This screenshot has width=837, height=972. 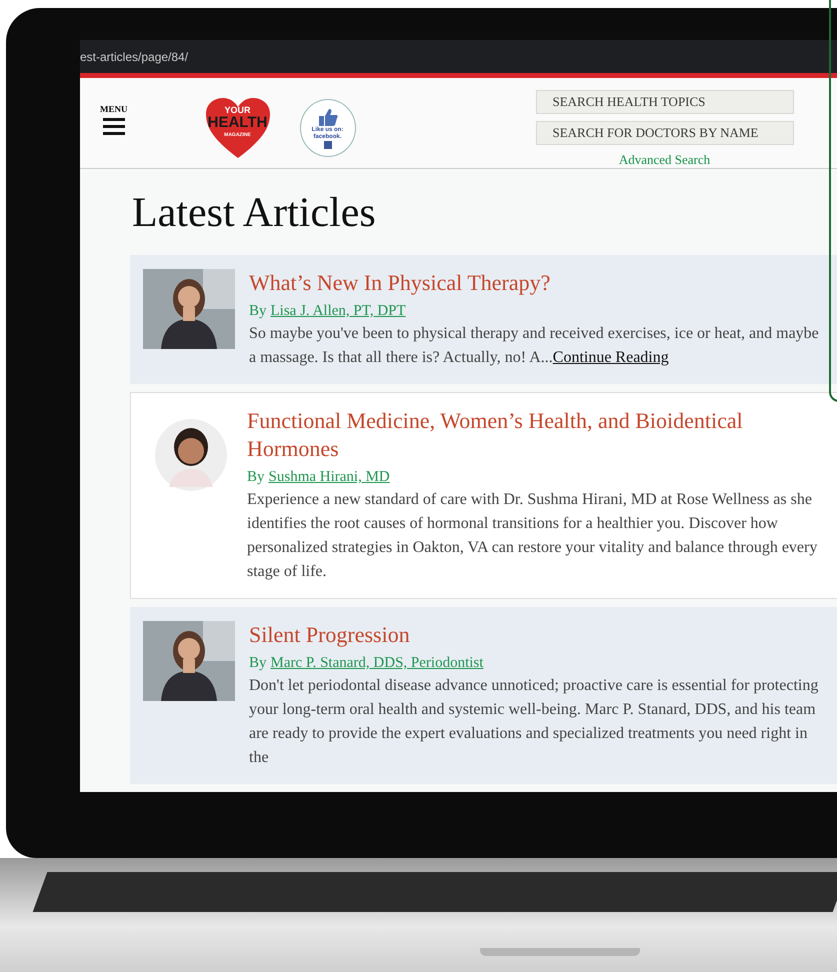 I want to click on author-link: Sushma Hirani, MD, so click(x=329, y=477).